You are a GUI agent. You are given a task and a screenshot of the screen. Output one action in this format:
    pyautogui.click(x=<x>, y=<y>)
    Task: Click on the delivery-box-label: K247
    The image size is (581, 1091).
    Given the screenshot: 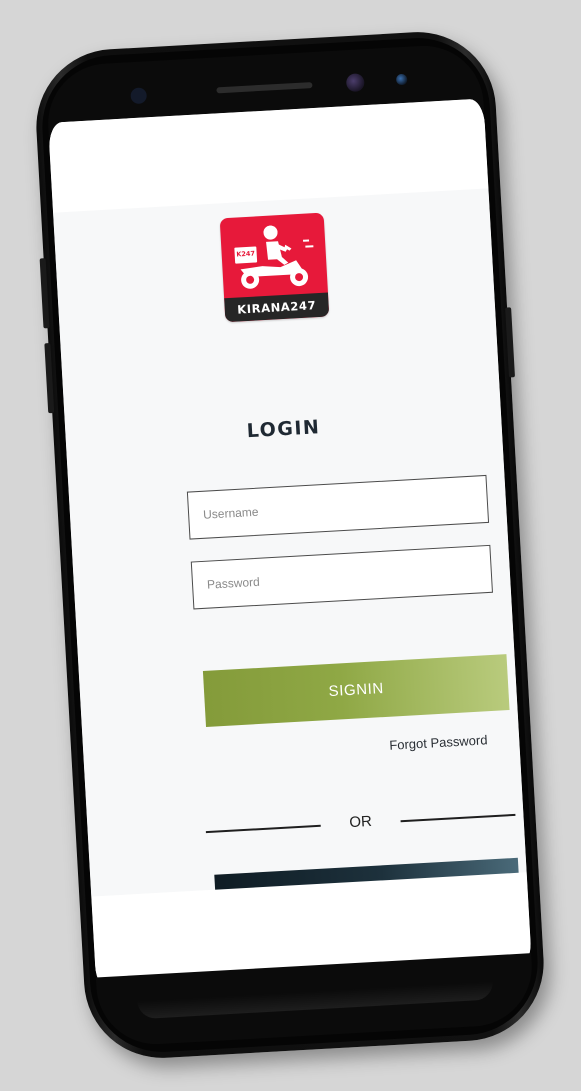 What is the action you would take?
    pyautogui.click(x=246, y=254)
    